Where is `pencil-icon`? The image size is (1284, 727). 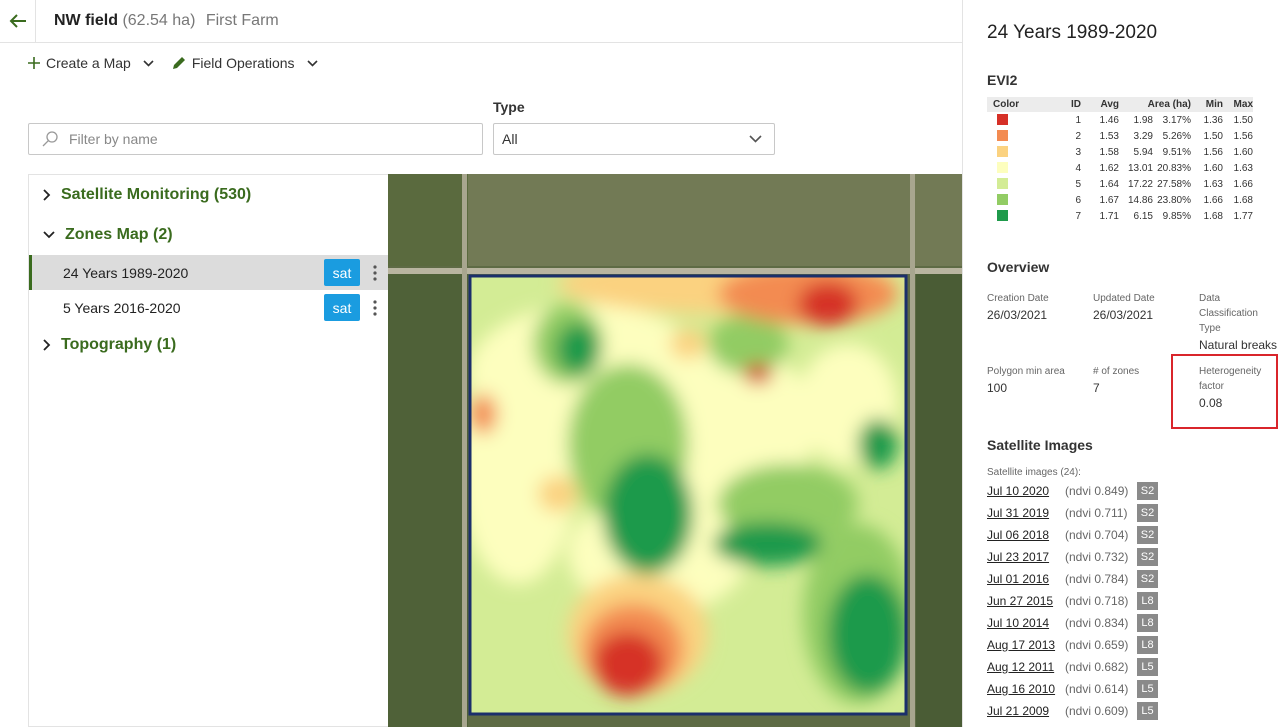 pencil-icon is located at coordinates (178, 63).